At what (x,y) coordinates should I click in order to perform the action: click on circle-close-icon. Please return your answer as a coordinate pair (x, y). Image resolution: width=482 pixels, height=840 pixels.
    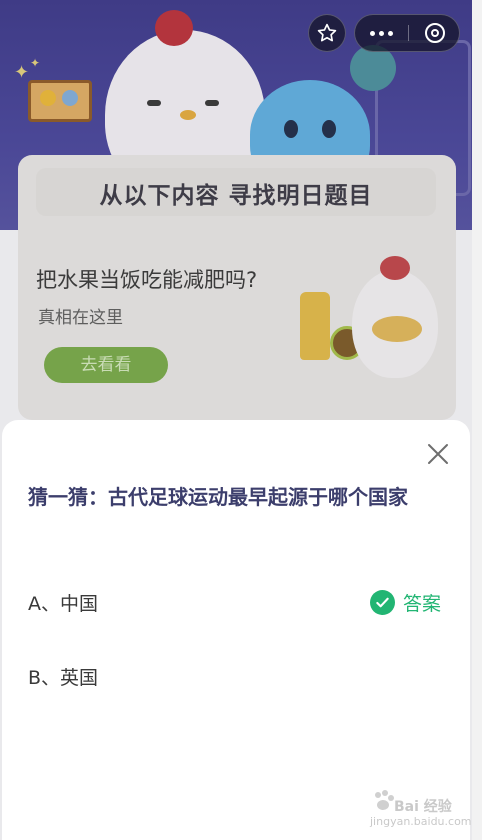
    Looking at the image, I should click on (435, 33).